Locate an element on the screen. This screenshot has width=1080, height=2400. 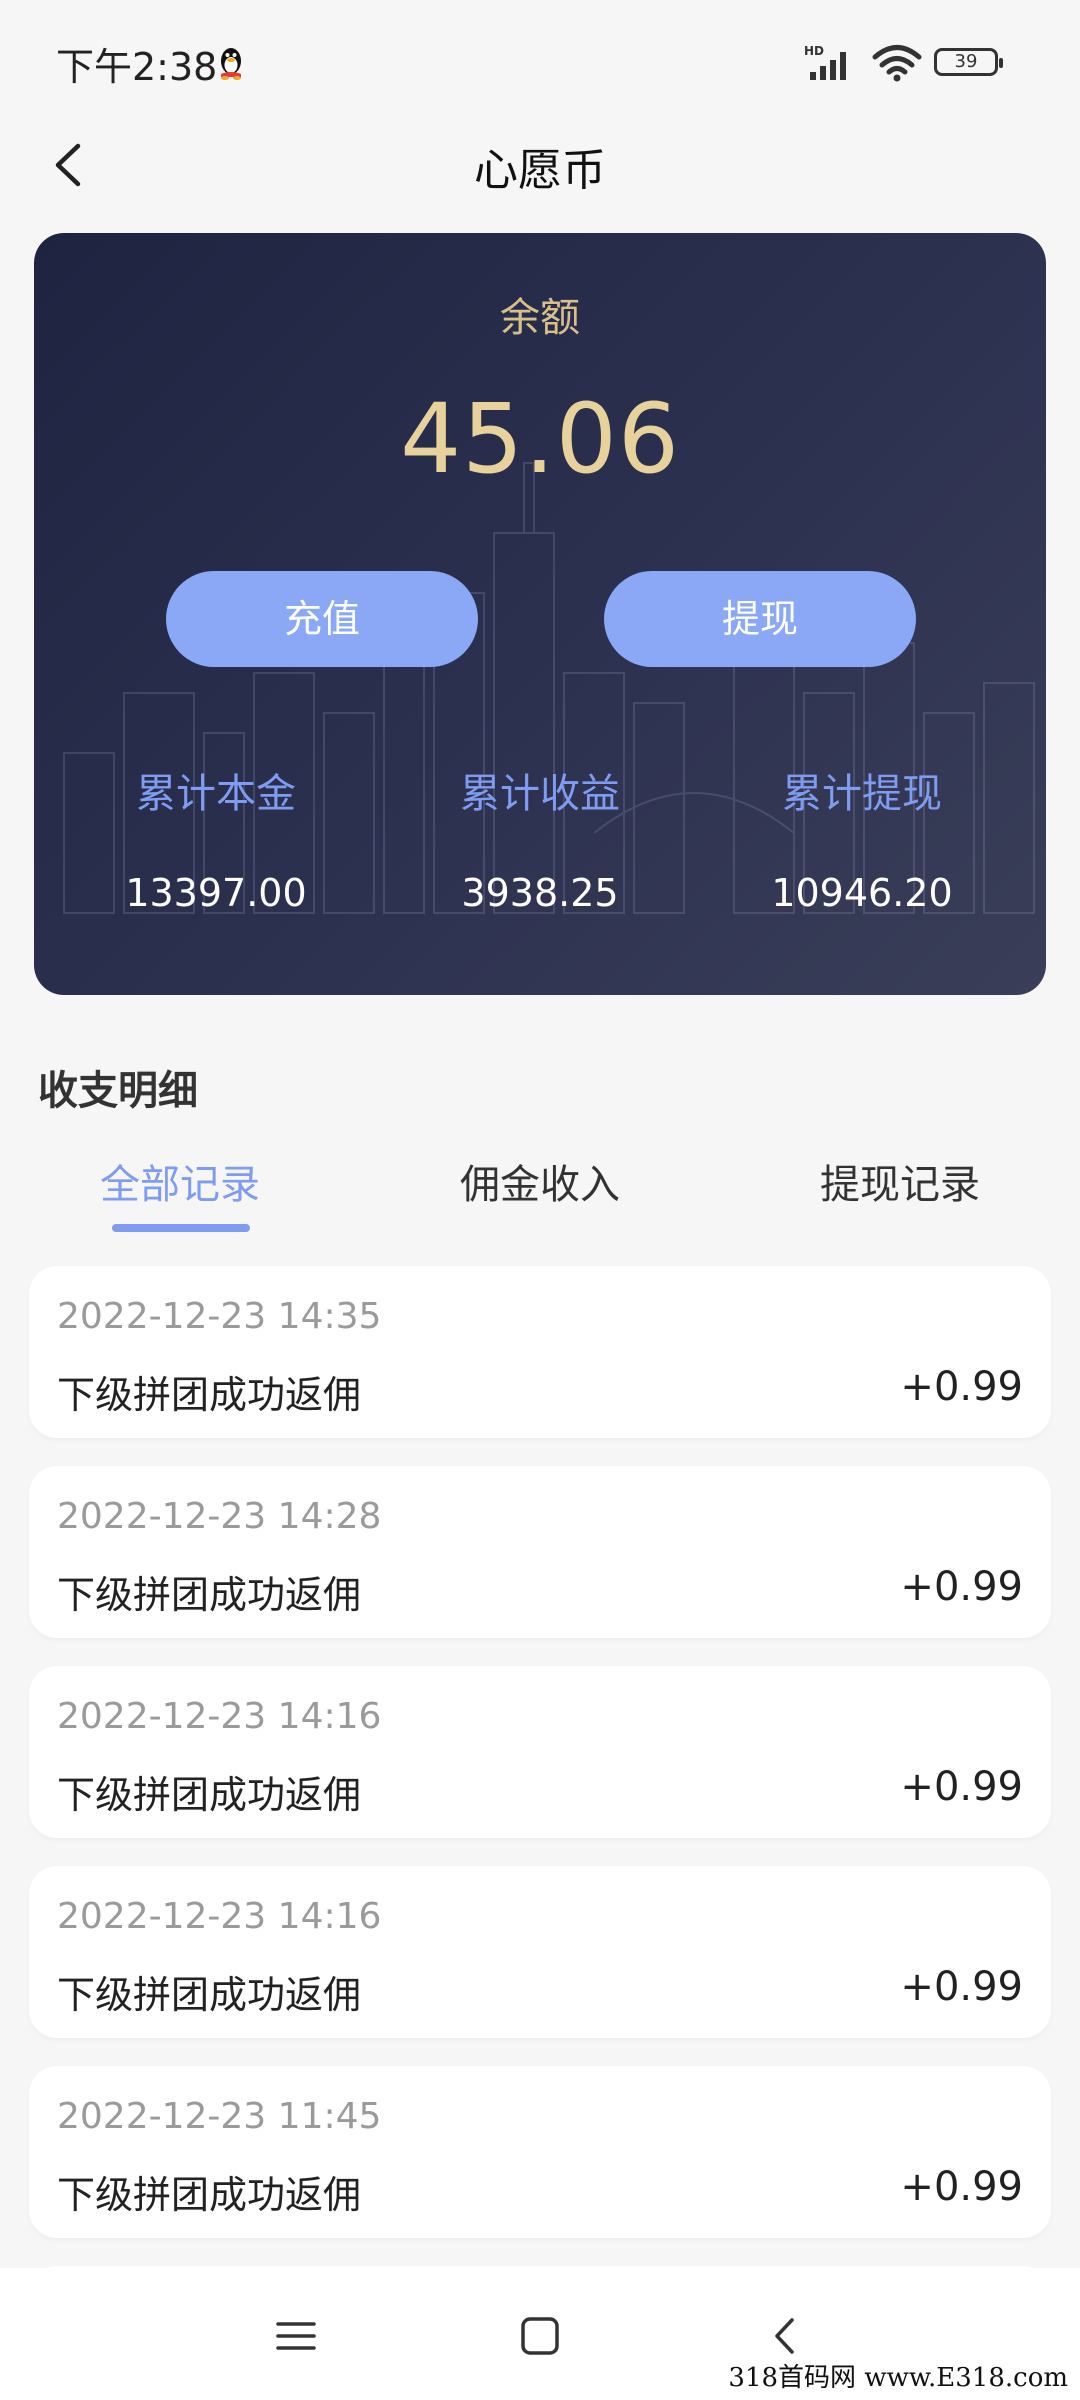
qq-penguin-icon is located at coordinates (231, 64).